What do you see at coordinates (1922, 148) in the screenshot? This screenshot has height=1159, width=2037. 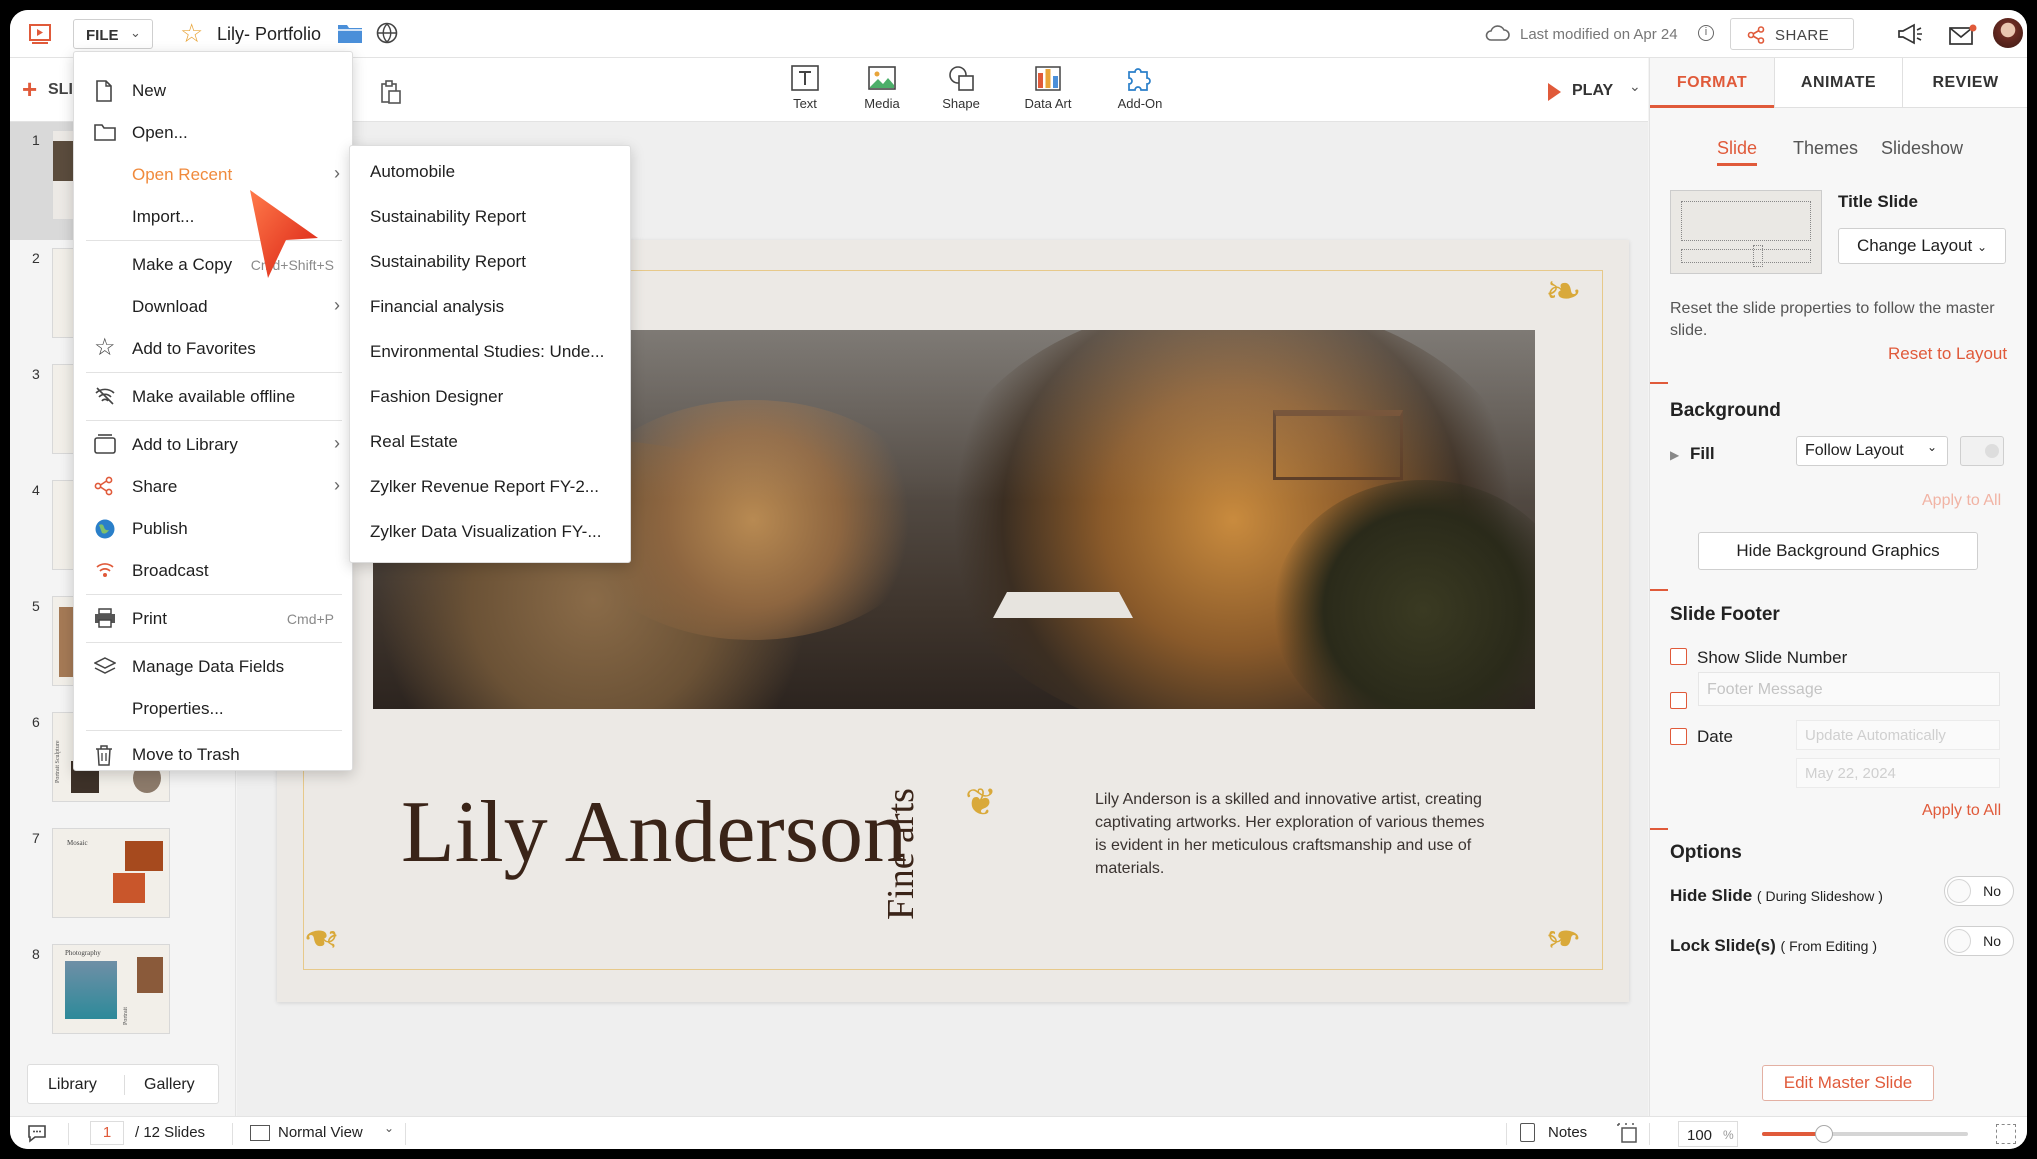 I see `subtab-slideshow: Slideshow` at bounding box center [1922, 148].